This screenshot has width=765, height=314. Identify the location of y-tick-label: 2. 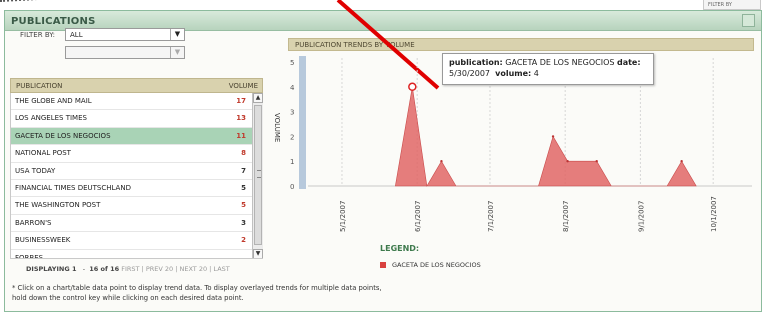
(292, 137).